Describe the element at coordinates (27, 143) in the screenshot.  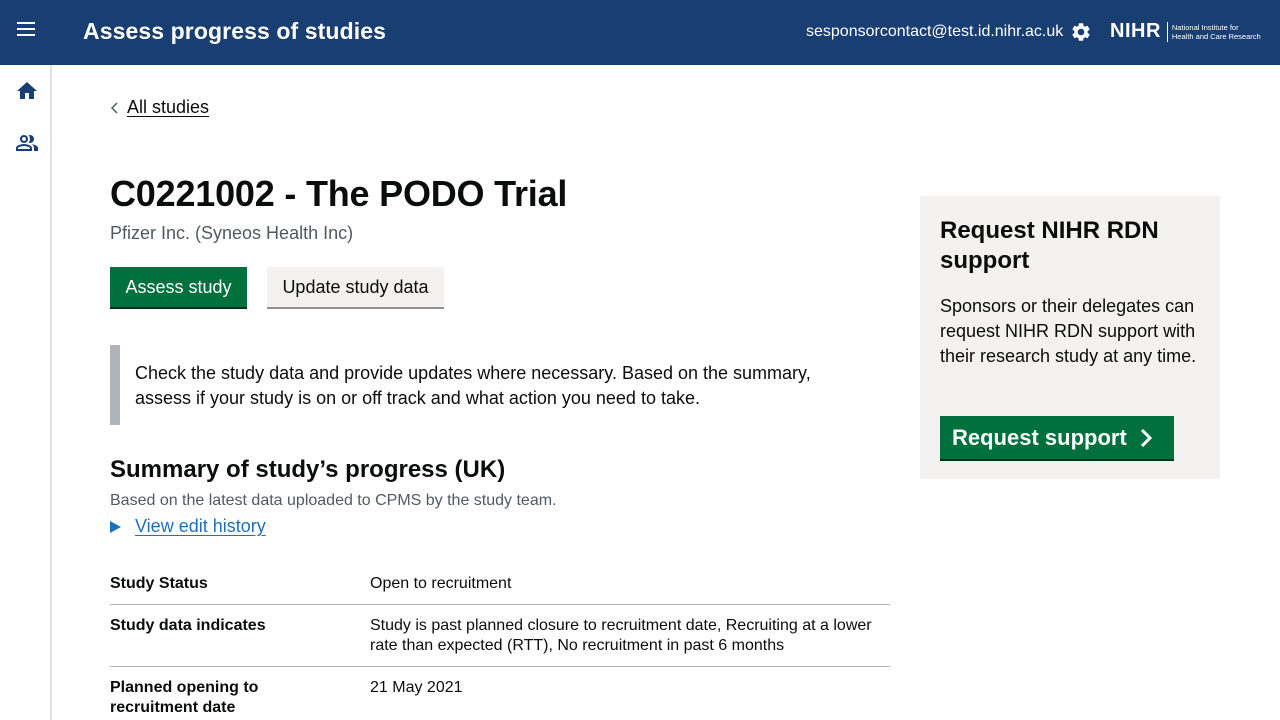
I see `people-icon` at that location.